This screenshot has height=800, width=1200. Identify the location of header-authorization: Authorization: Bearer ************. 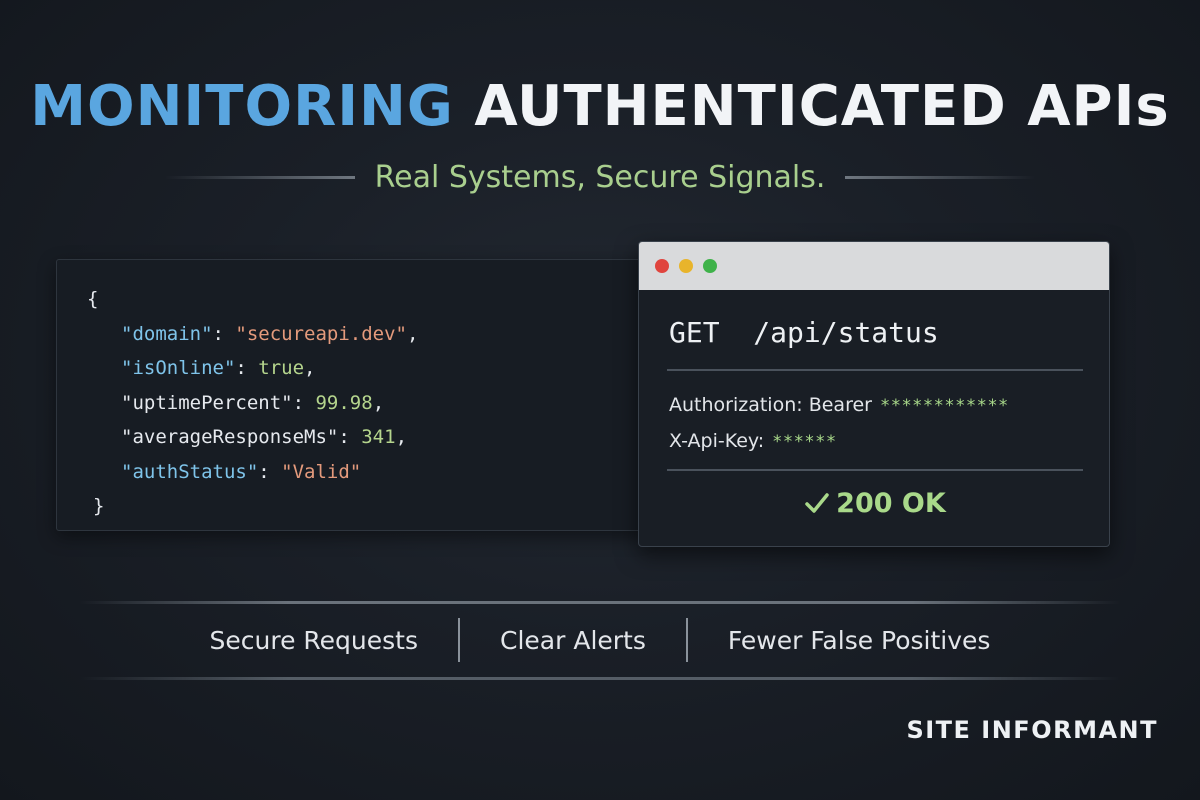
(839, 405).